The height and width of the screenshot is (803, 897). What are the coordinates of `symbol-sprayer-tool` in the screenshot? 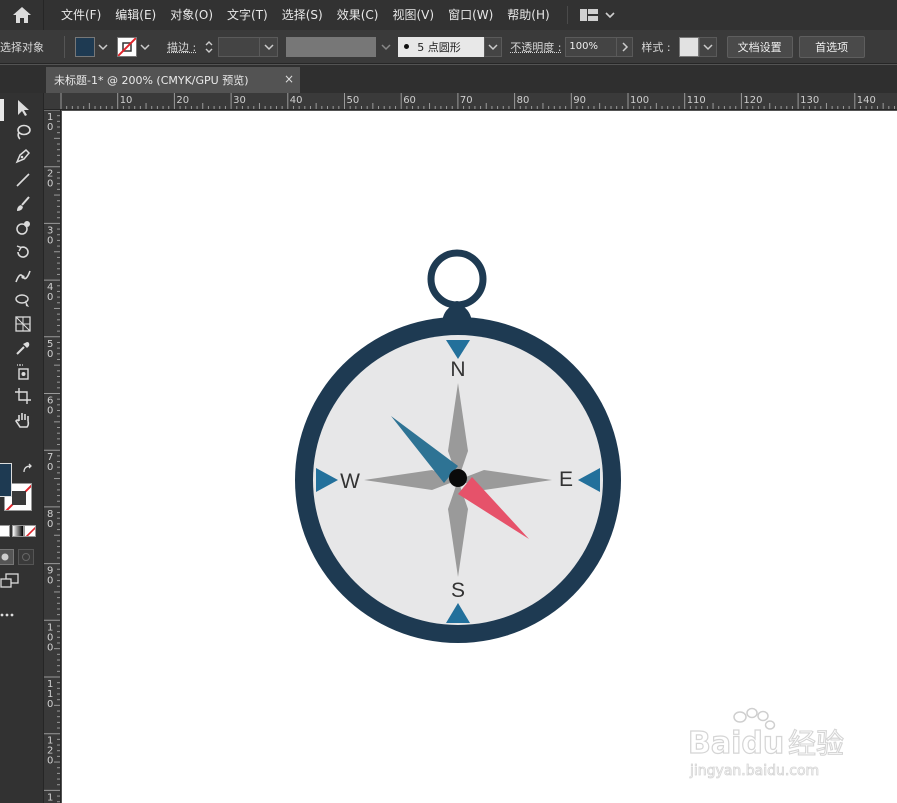 It's located at (23, 372).